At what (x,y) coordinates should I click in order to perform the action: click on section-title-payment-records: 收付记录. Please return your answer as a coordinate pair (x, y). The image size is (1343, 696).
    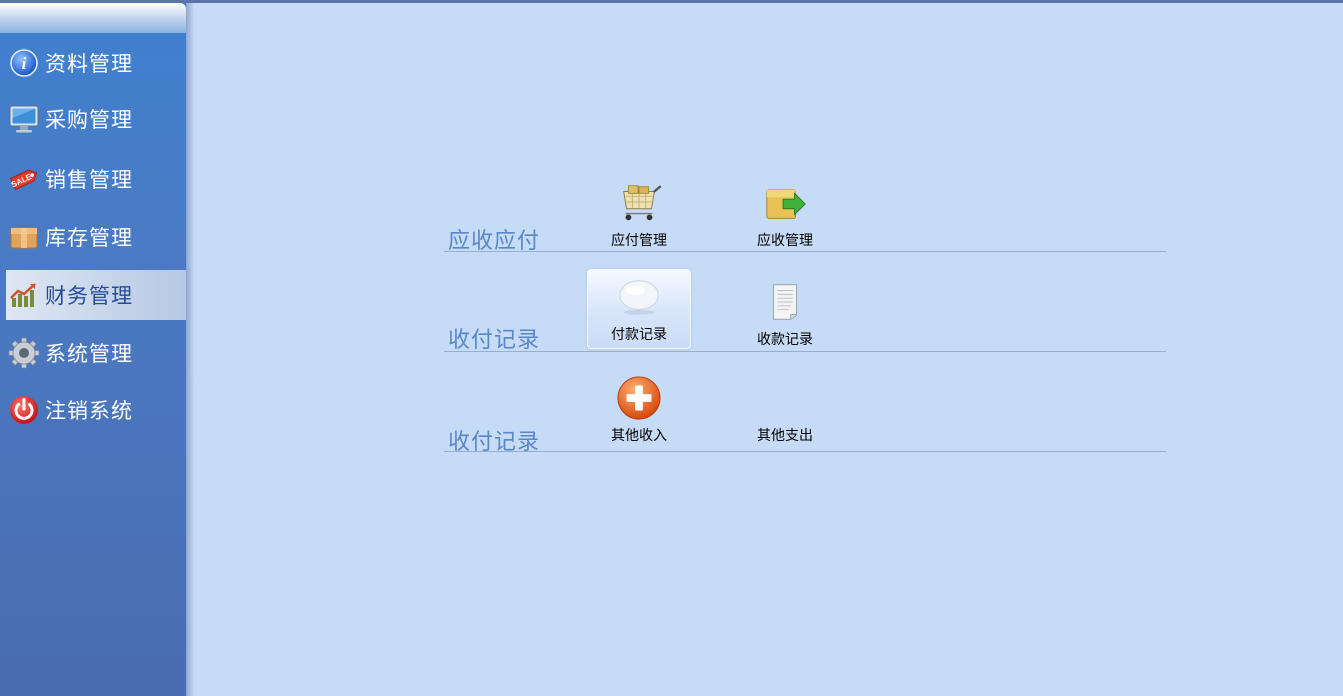
    Looking at the image, I should click on (494, 340).